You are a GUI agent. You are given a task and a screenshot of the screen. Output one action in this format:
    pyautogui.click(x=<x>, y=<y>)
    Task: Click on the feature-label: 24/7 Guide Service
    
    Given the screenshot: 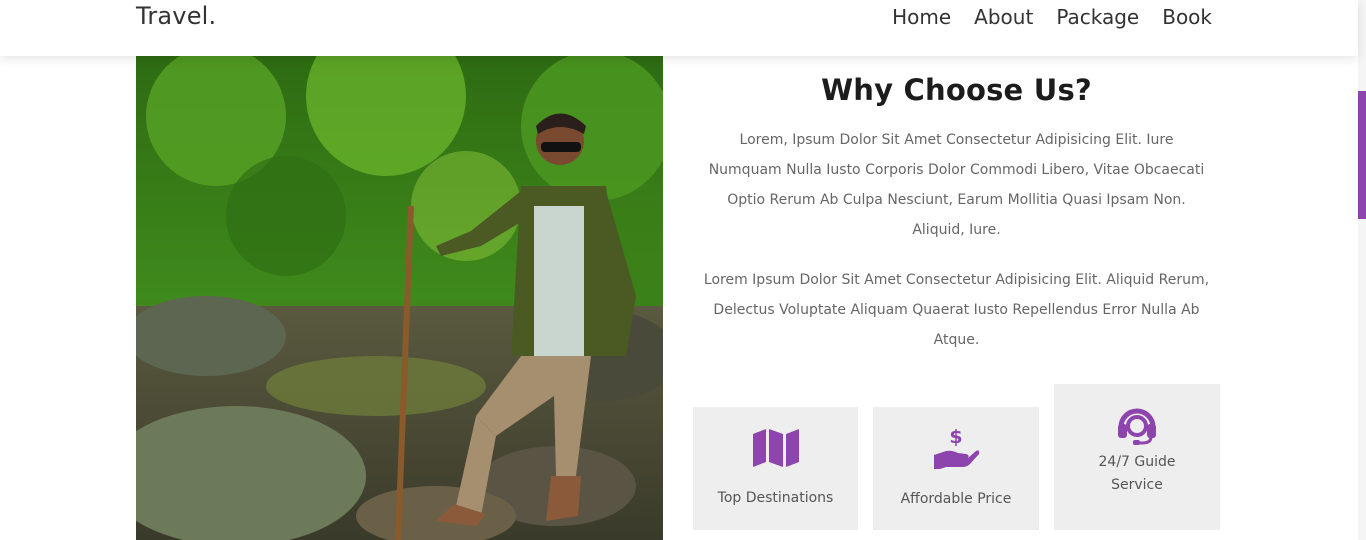 What is the action you would take?
    pyautogui.click(x=1137, y=473)
    